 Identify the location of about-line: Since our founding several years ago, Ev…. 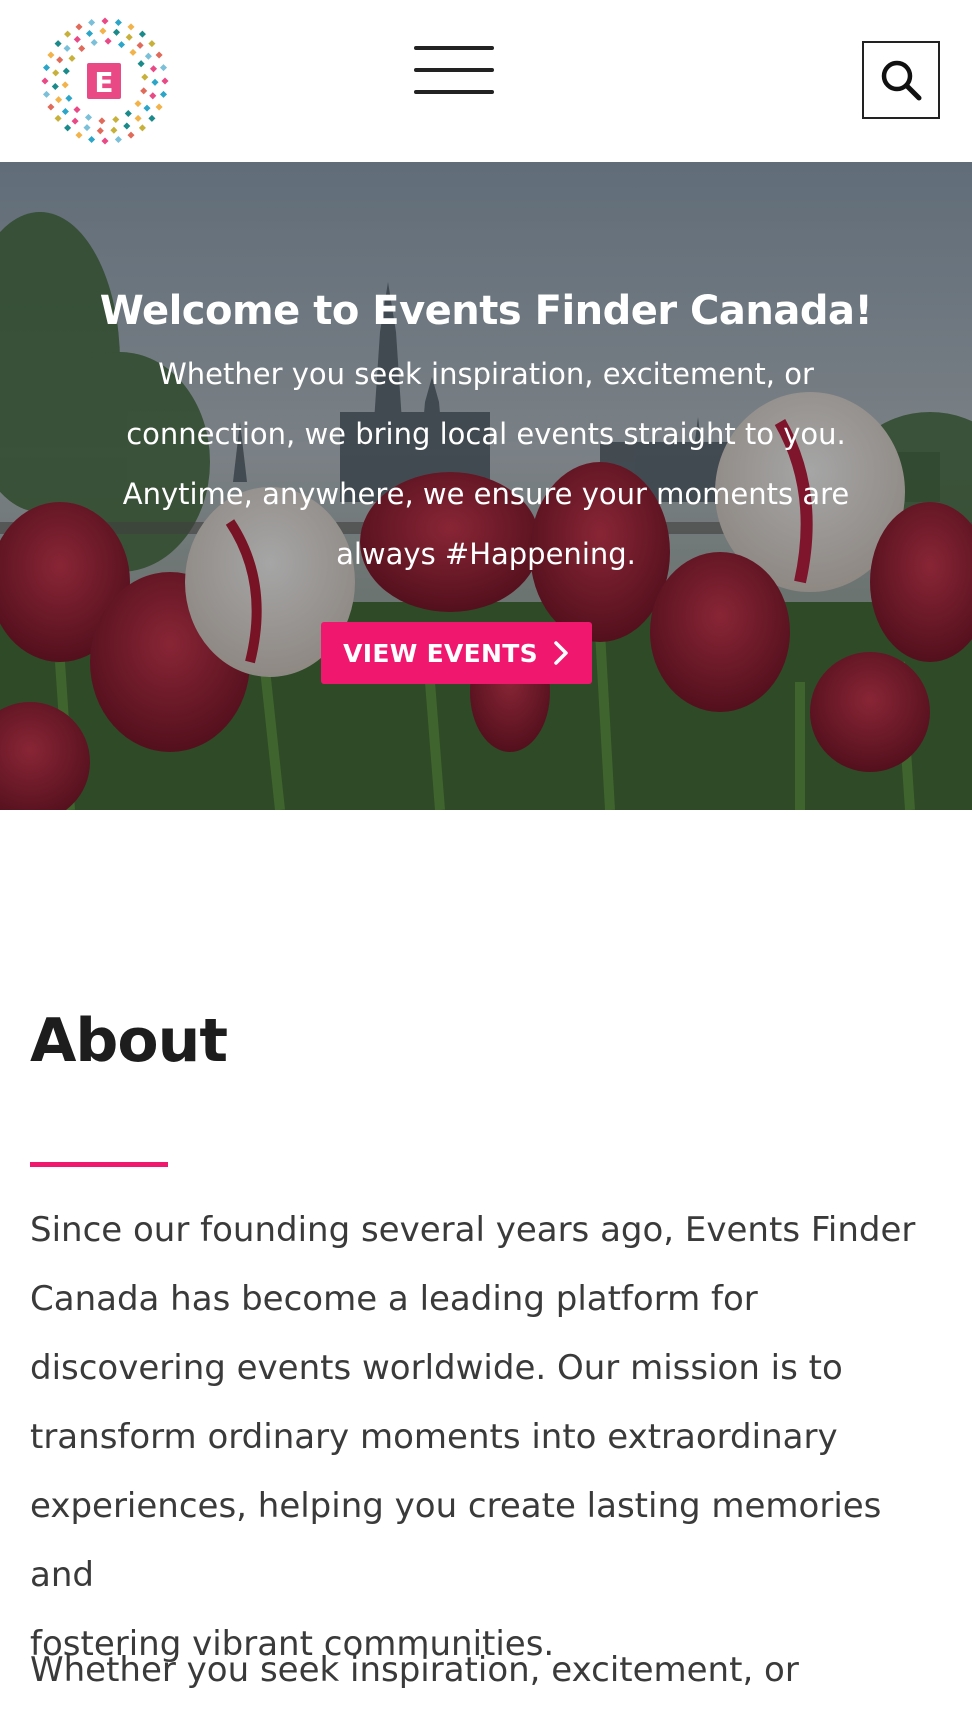
(473, 1230).